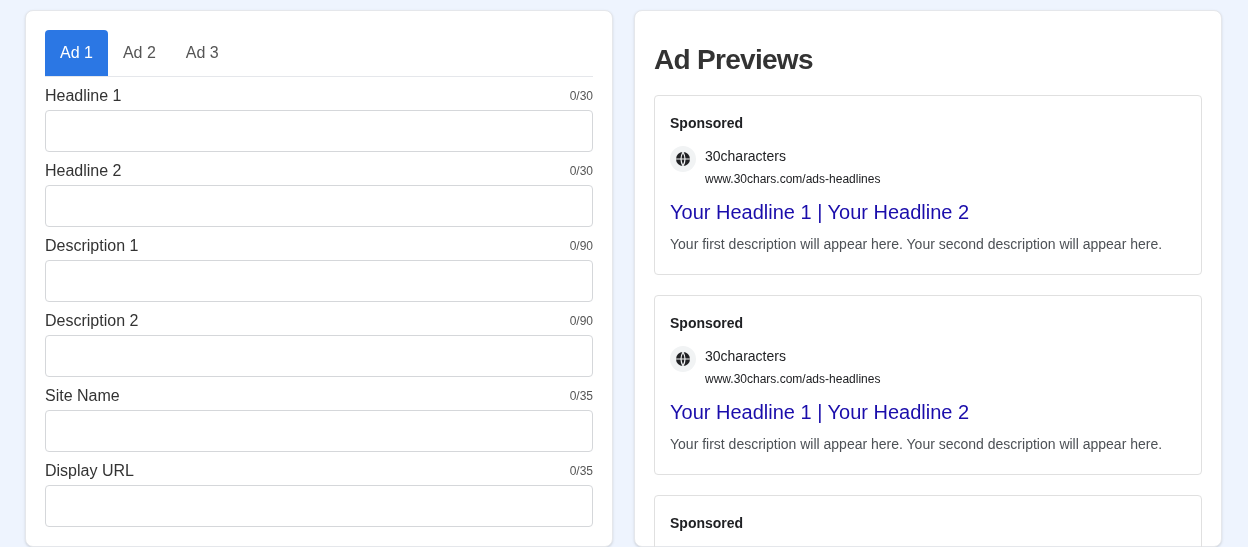 This screenshot has height=547, width=1248. Describe the element at coordinates (83, 171) in the screenshot. I see `field-label: Headline 2` at that location.